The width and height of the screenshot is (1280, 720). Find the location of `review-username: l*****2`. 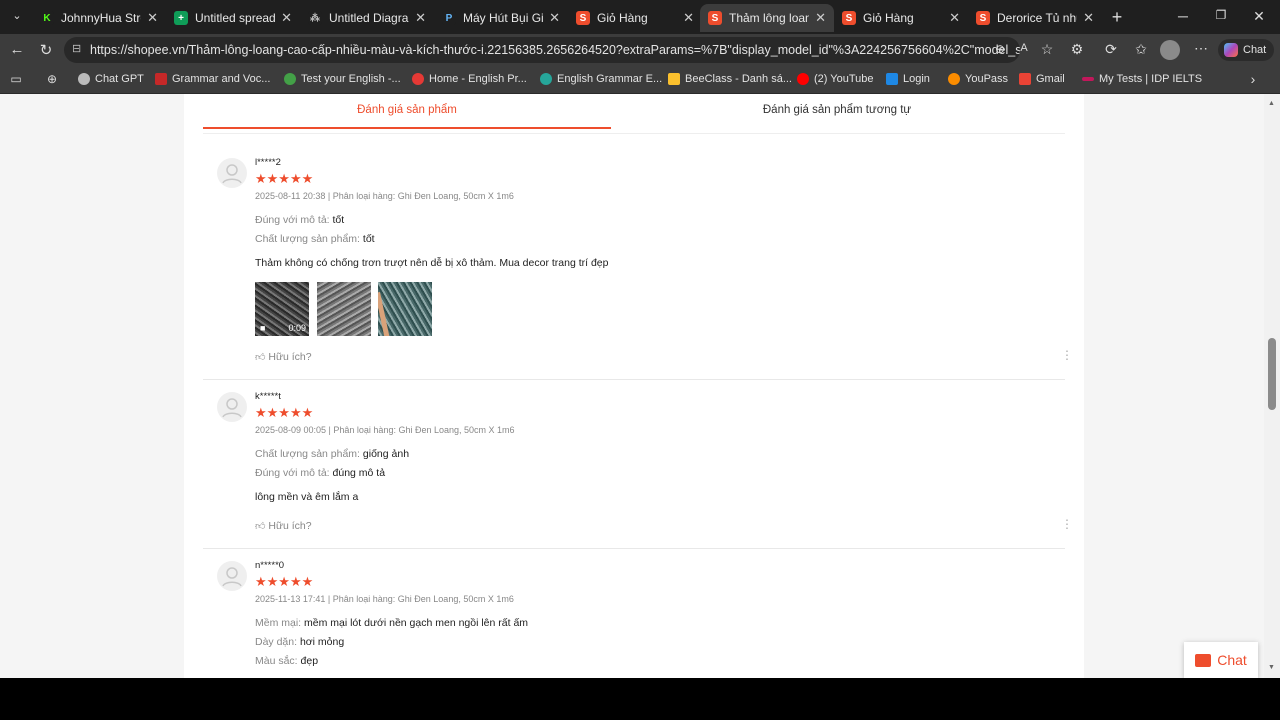

review-username: l*****2 is located at coordinates (268, 162).